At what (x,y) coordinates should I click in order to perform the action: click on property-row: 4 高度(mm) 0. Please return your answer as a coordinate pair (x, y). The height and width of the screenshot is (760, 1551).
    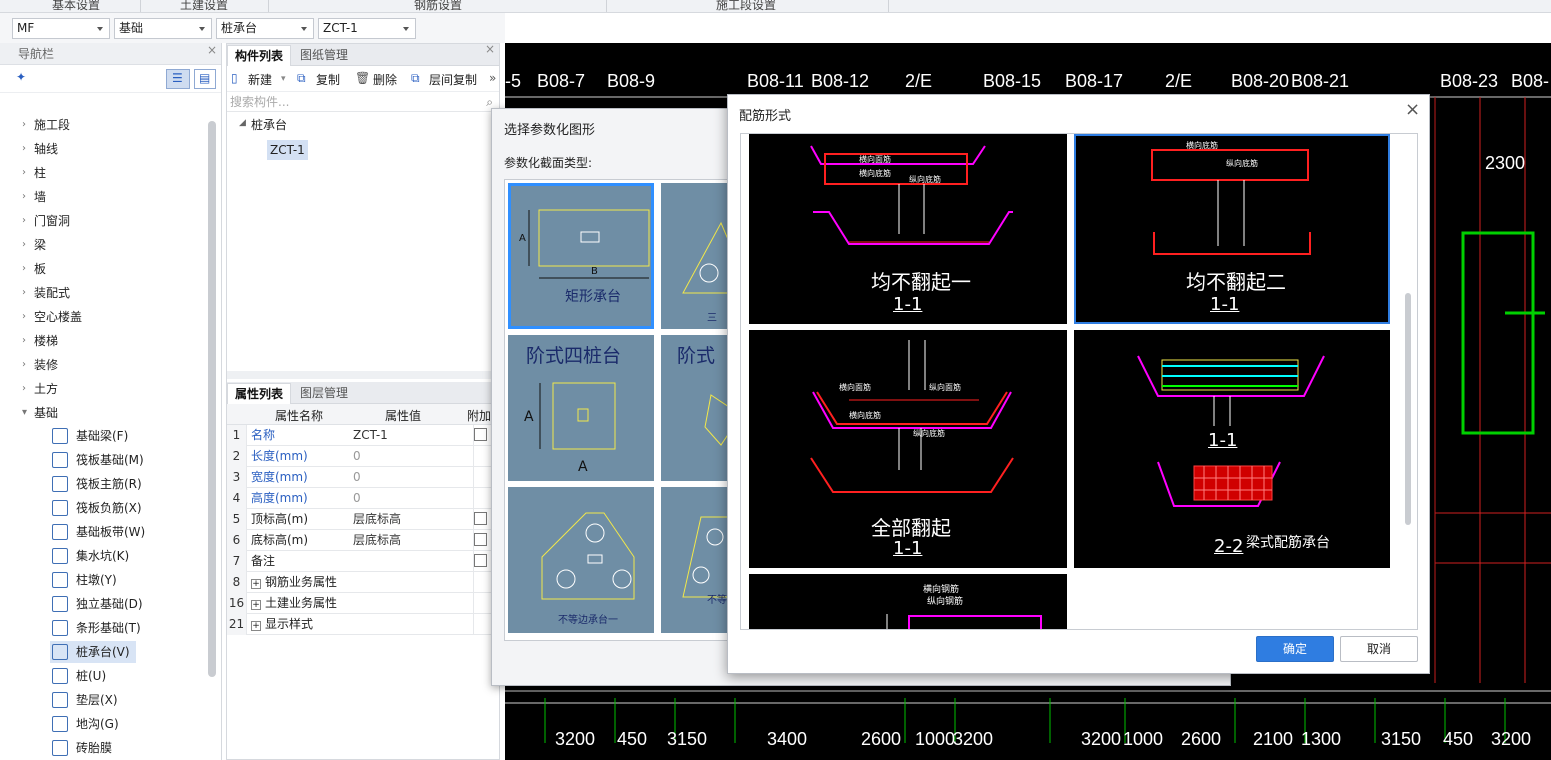
    Looking at the image, I should click on (363, 498).